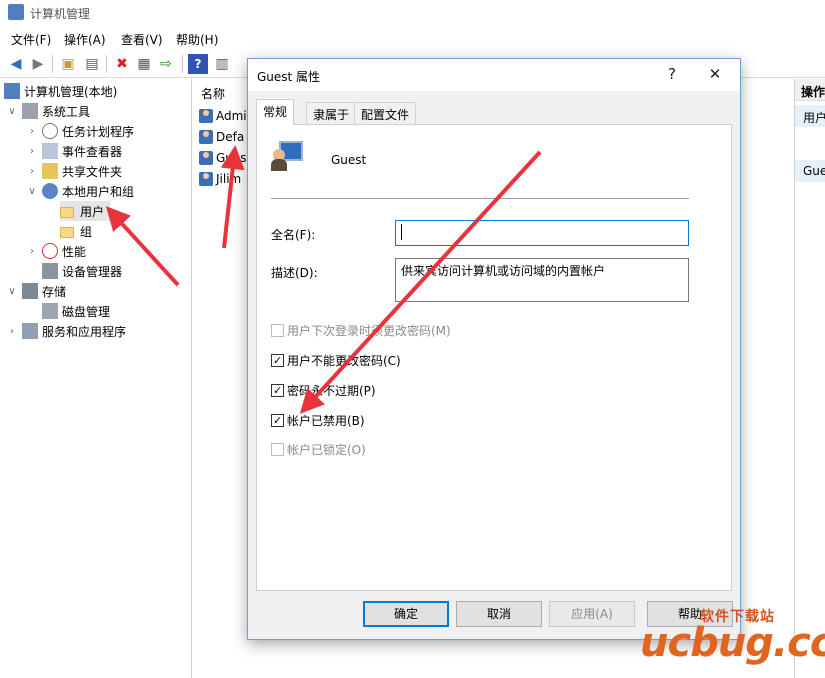  Describe the element at coordinates (318, 449) in the screenshot. I see `checkbox-account-locked: 帐户已锁定(O)` at that location.